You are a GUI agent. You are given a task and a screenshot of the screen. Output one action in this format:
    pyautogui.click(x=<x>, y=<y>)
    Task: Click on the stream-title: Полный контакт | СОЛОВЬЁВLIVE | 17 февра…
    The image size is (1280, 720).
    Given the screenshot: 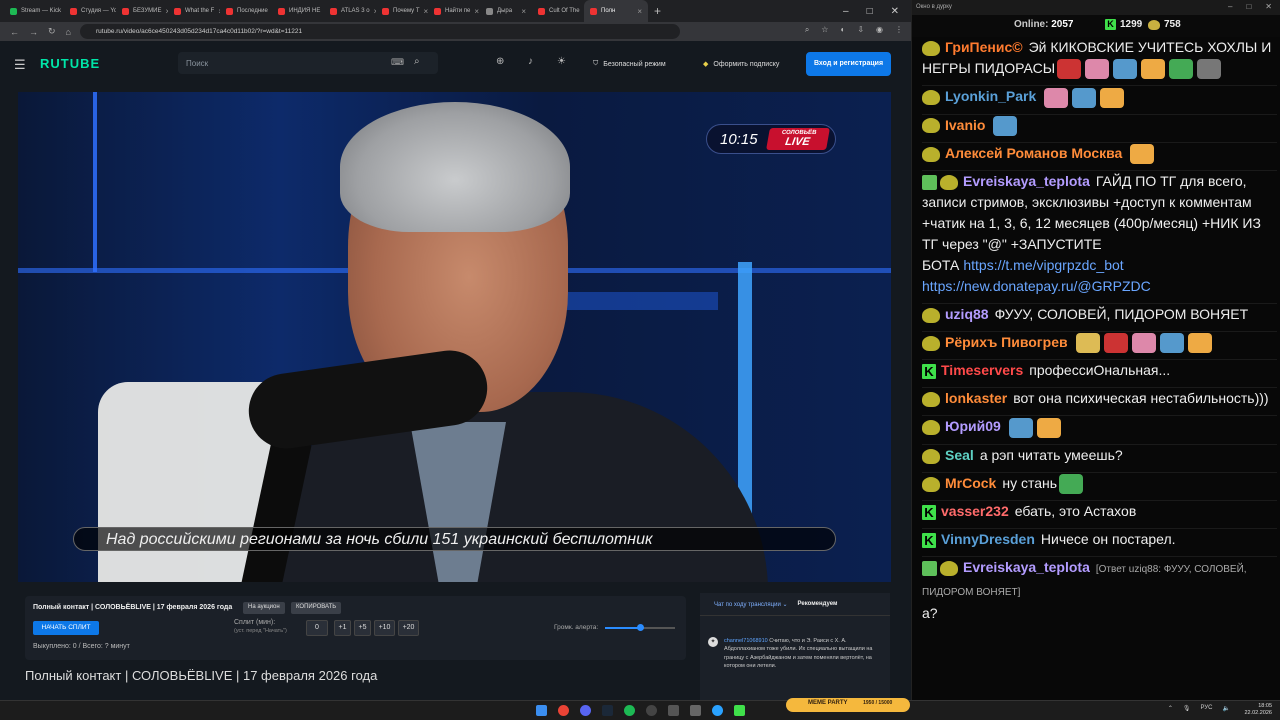 What is the action you would take?
    pyautogui.click(x=133, y=607)
    